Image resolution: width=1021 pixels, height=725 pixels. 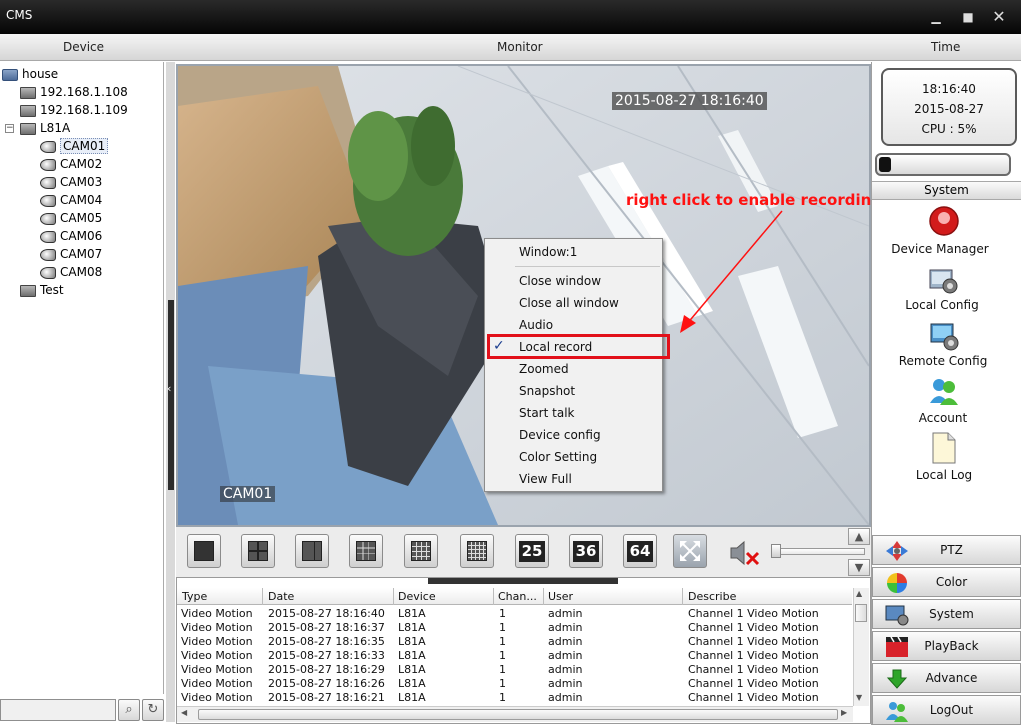 What do you see at coordinates (569, 303) in the screenshot?
I see `menu-item-close-all-window: Close all window` at bounding box center [569, 303].